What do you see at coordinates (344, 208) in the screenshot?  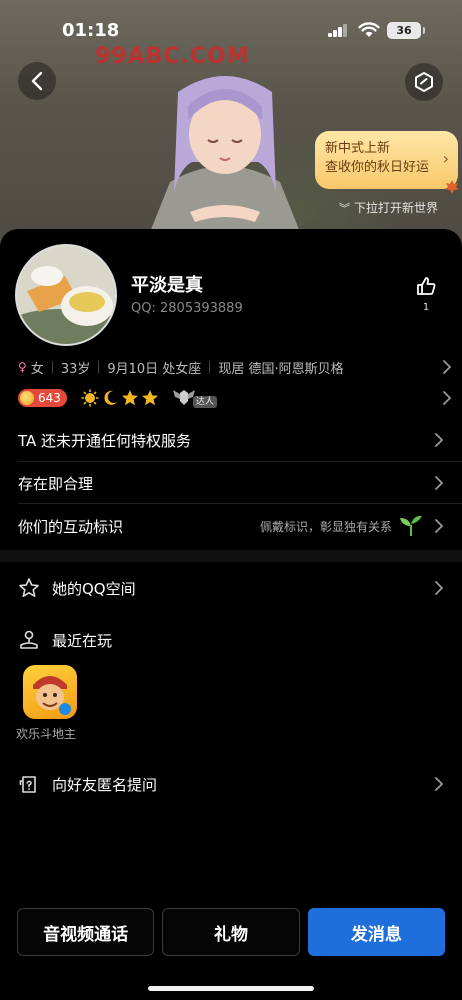 I see `double-chevron-down-icon: ︾` at bounding box center [344, 208].